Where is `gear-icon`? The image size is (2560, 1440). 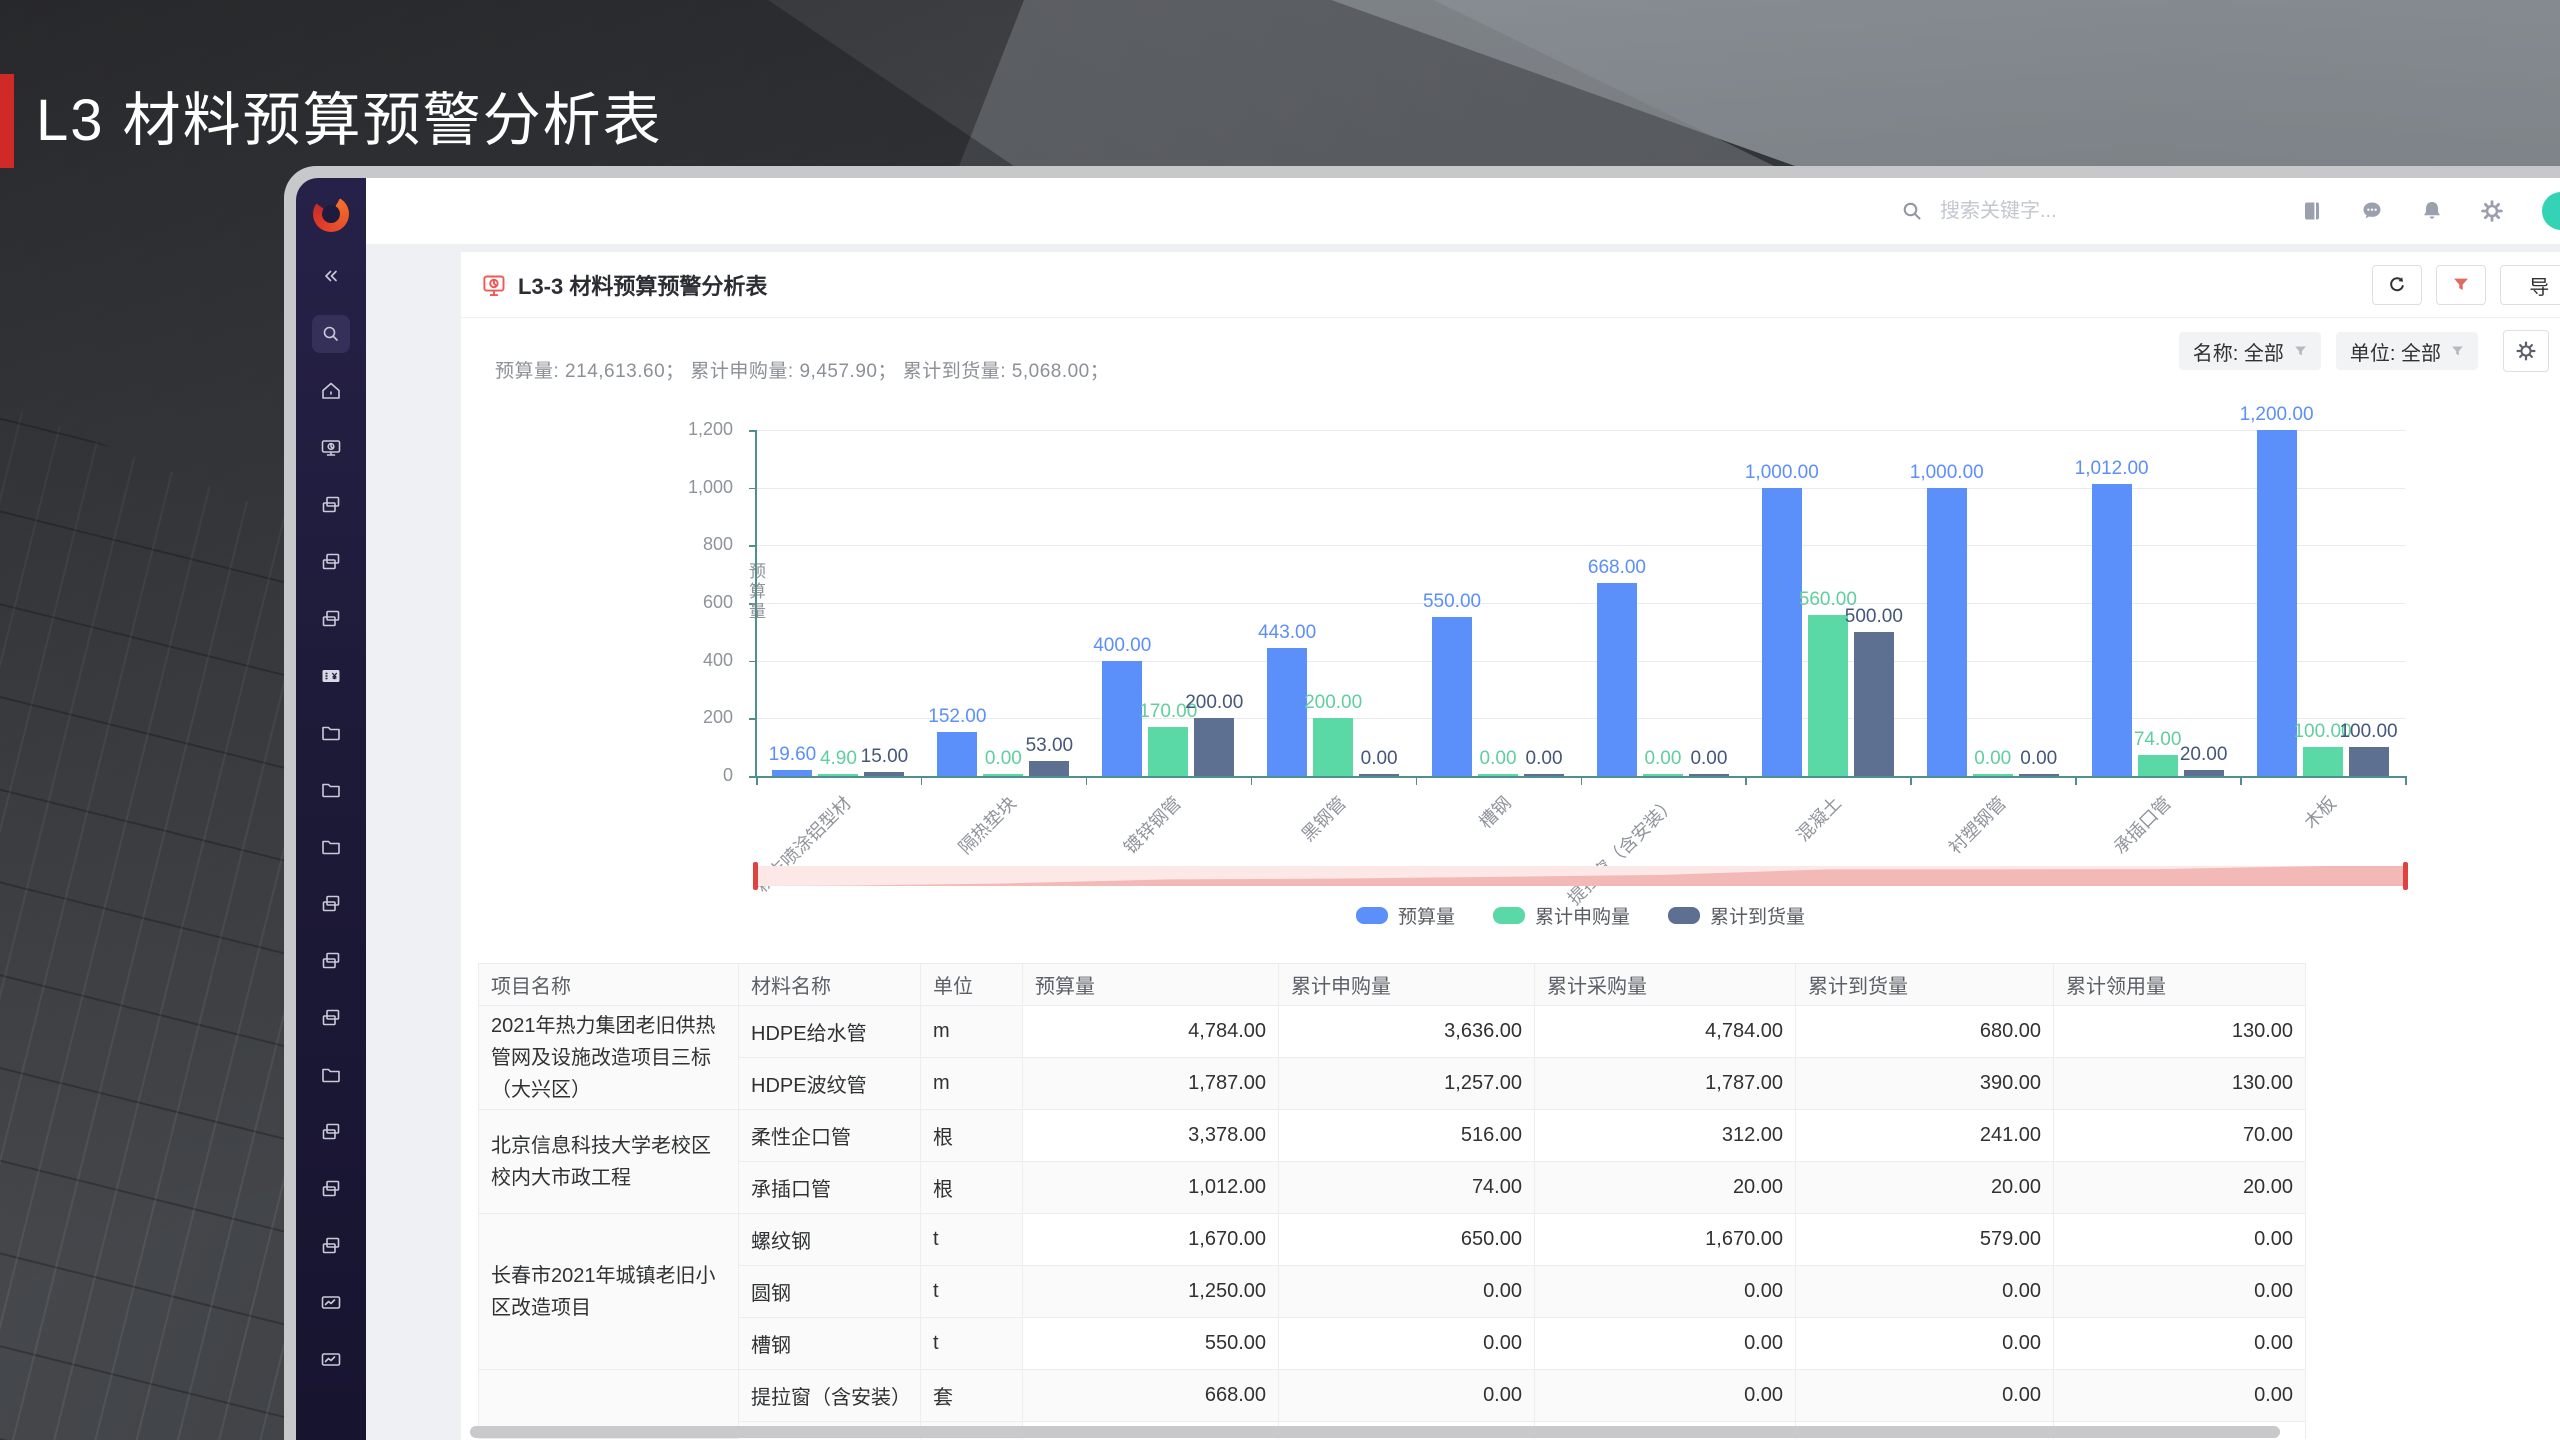 gear-icon is located at coordinates (2492, 211).